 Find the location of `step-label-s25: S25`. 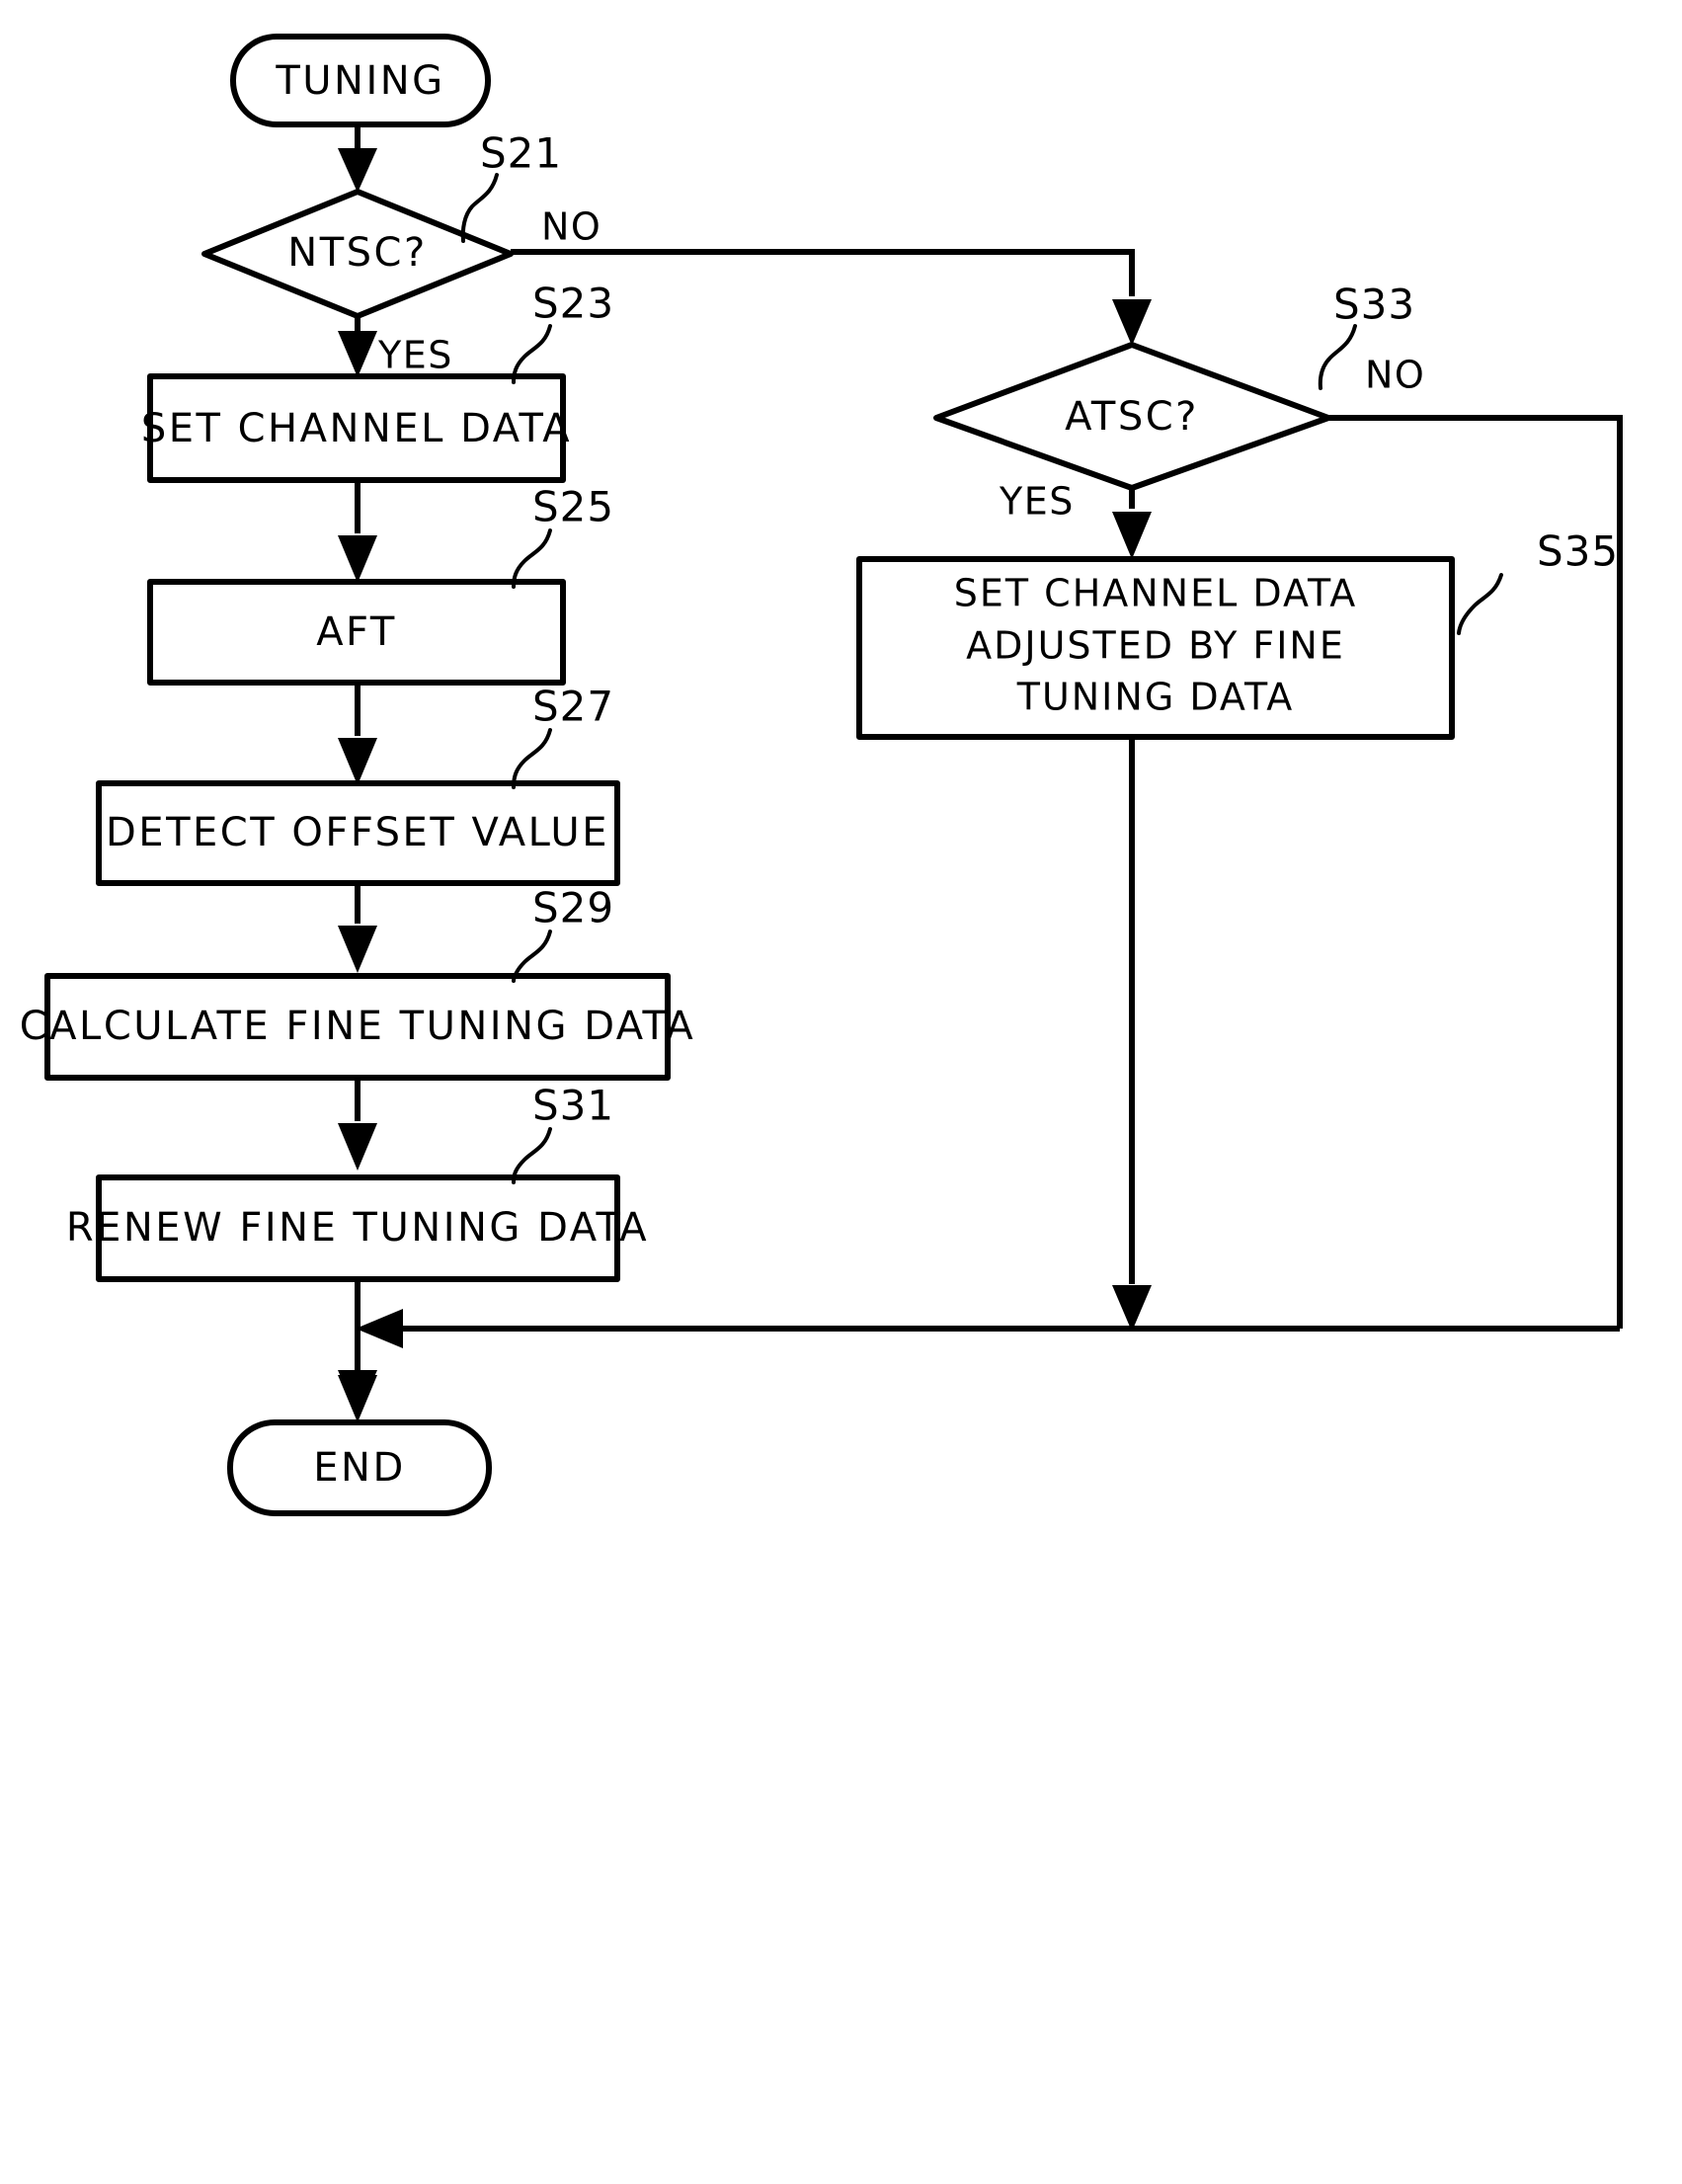

step-label-s25: S25 is located at coordinates (573, 507).